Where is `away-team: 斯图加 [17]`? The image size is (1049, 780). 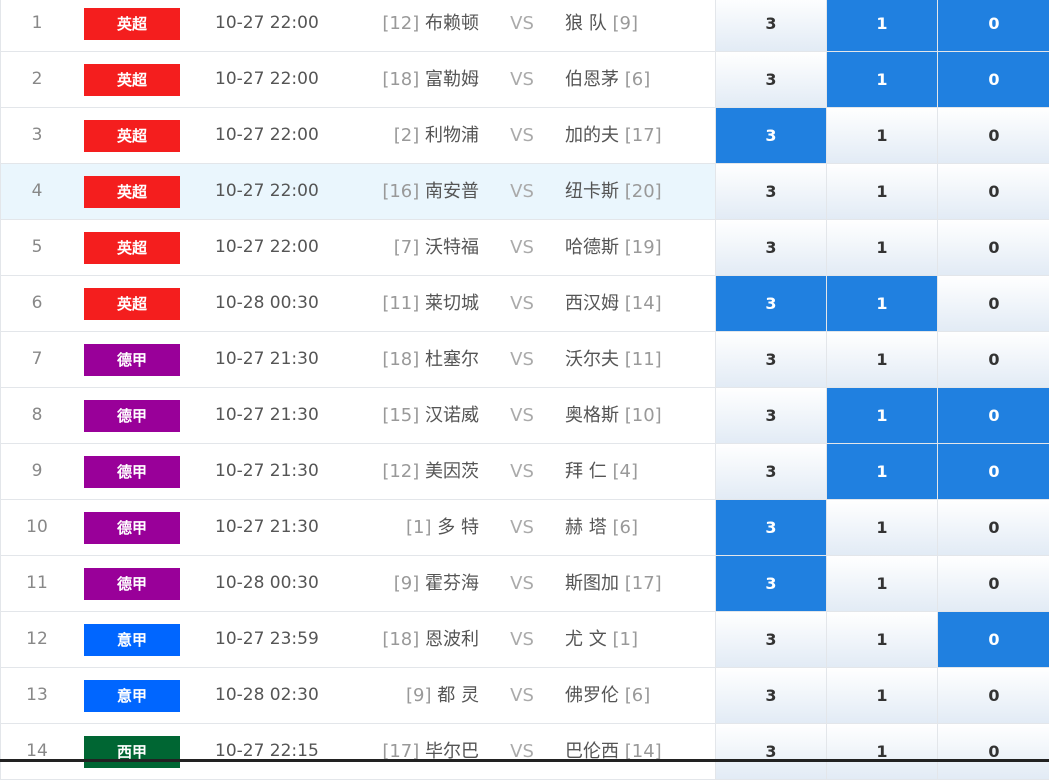 away-team: 斯图加 [17] is located at coordinates (613, 583).